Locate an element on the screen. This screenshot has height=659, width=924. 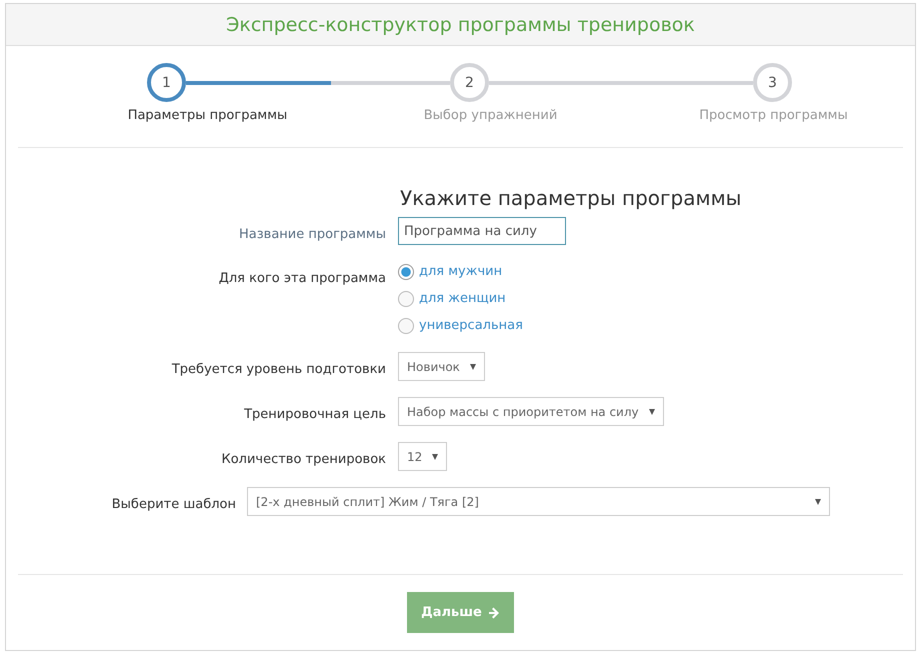
field-label: Выберите шаблон is located at coordinates (174, 504).